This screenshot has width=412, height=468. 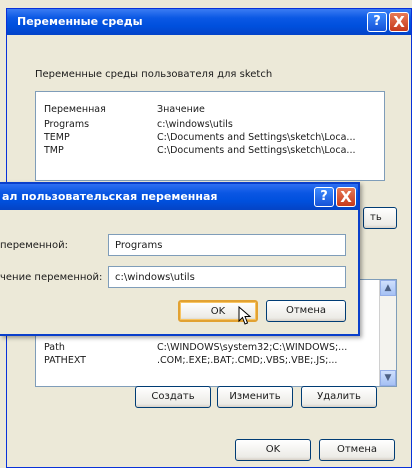 I want to click on button-label: Удалить, so click(x=339, y=396).